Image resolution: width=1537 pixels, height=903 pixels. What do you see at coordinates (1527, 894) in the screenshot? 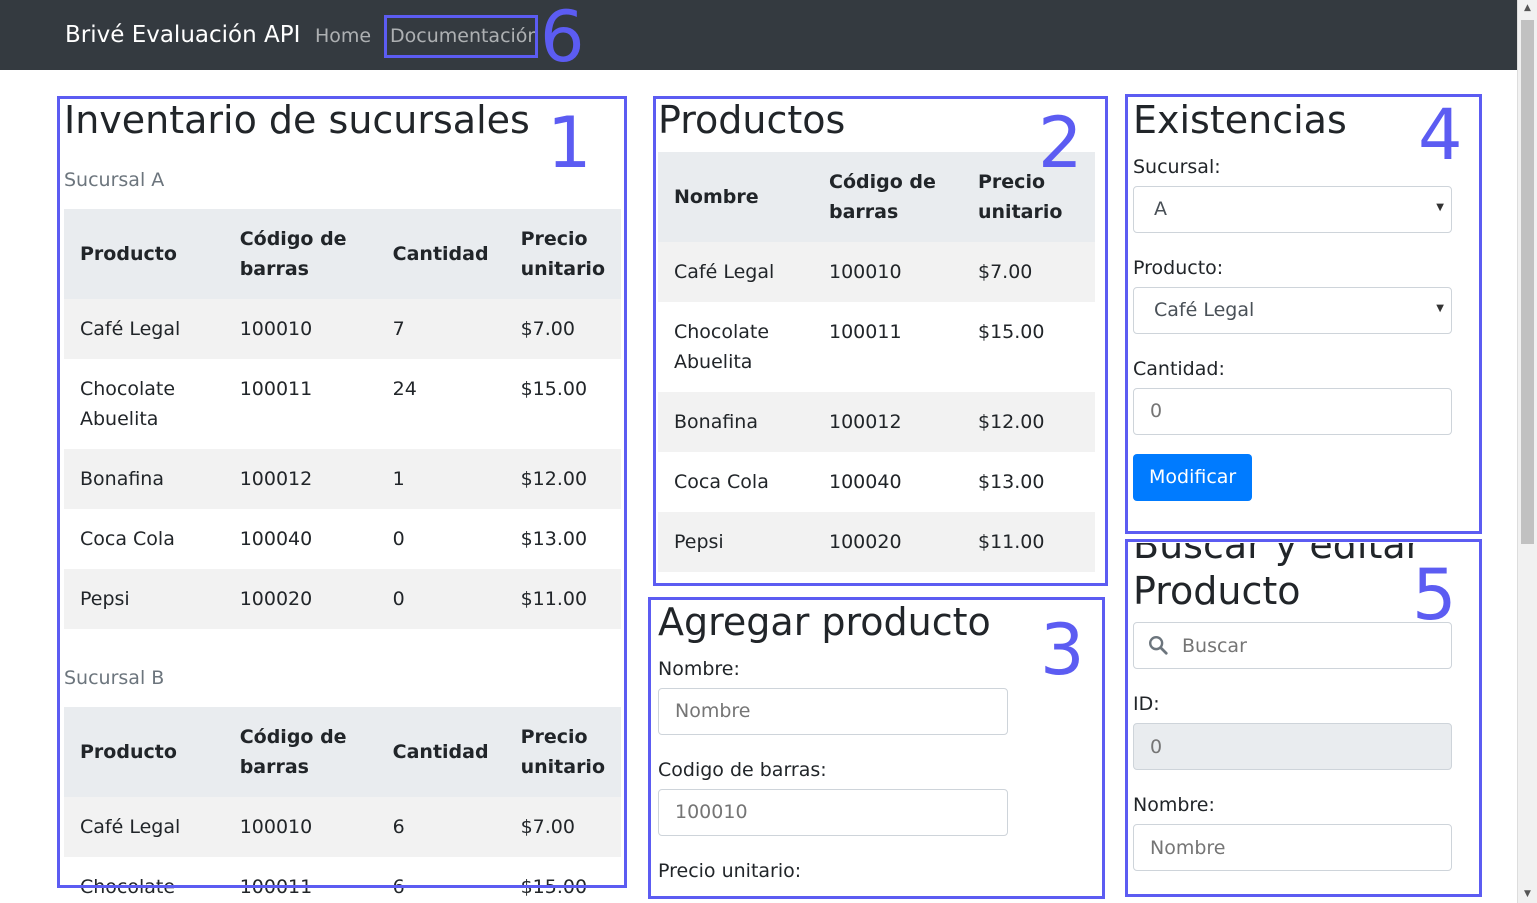
I see `scroll-down-icon: ▼` at bounding box center [1527, 894].